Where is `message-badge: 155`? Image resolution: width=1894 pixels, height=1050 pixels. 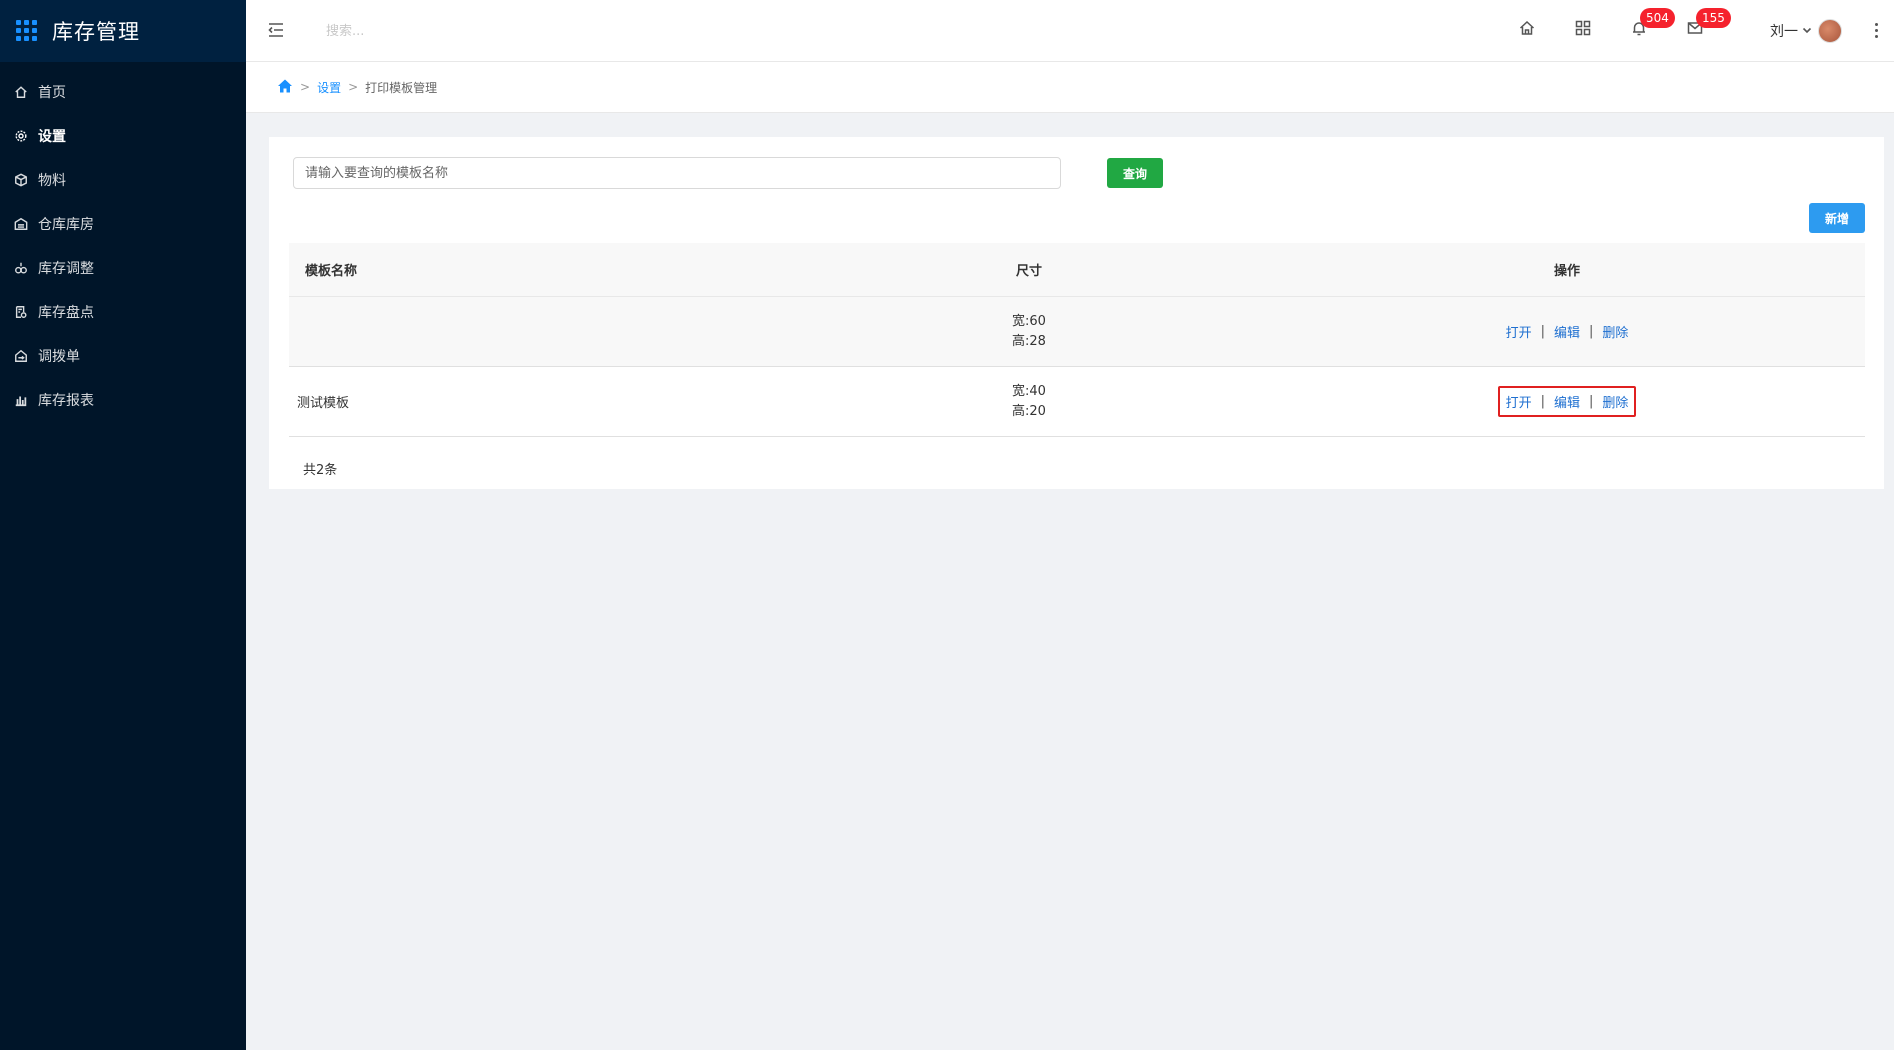 message-badge: 155 is located at coordinates (1713, 18).